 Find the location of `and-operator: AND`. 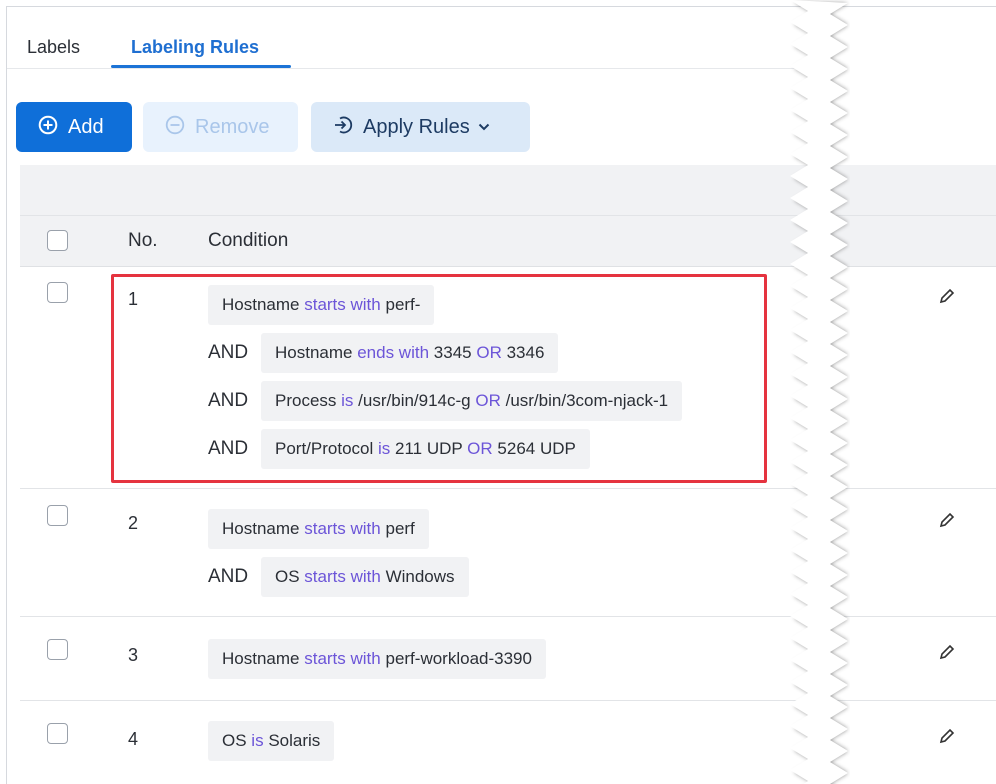

and-operator: AND is located at coordinates (228, 576).